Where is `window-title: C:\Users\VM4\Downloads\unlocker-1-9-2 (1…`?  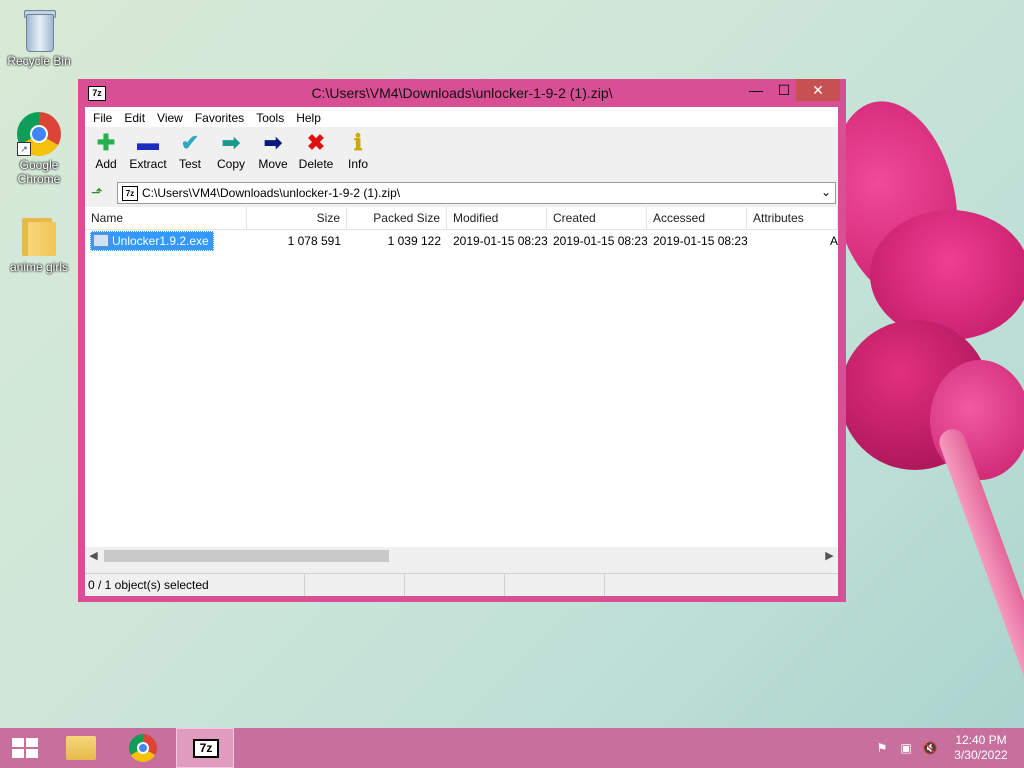 window-title: C:\Users\VM4\Downloads\unlocker-1-9-2 (1… is located at coordinates (462, 93).